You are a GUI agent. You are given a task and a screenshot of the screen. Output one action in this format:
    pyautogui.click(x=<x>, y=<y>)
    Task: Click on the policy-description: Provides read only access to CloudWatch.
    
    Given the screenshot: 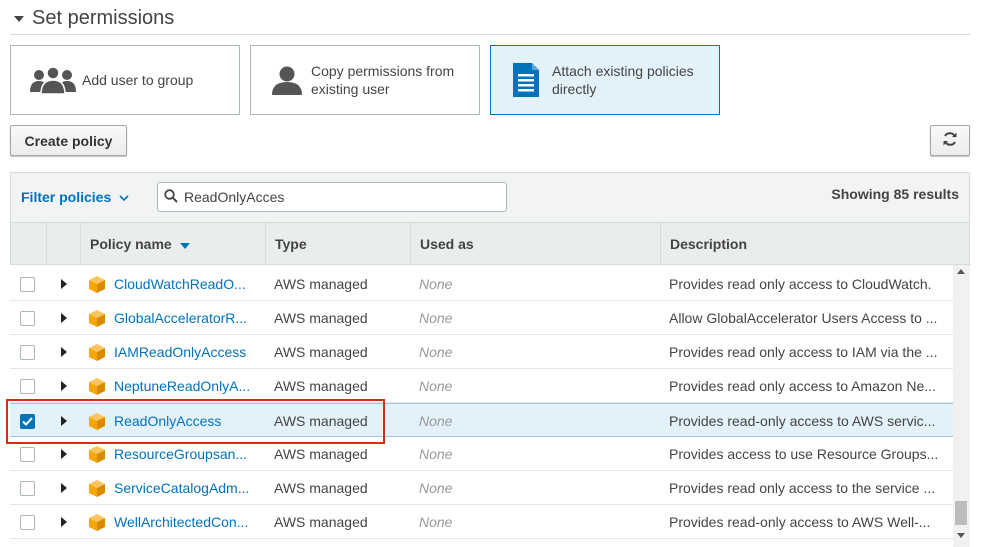 What is the action you would take?
    pyautogui.click(x=800, y=284)
    